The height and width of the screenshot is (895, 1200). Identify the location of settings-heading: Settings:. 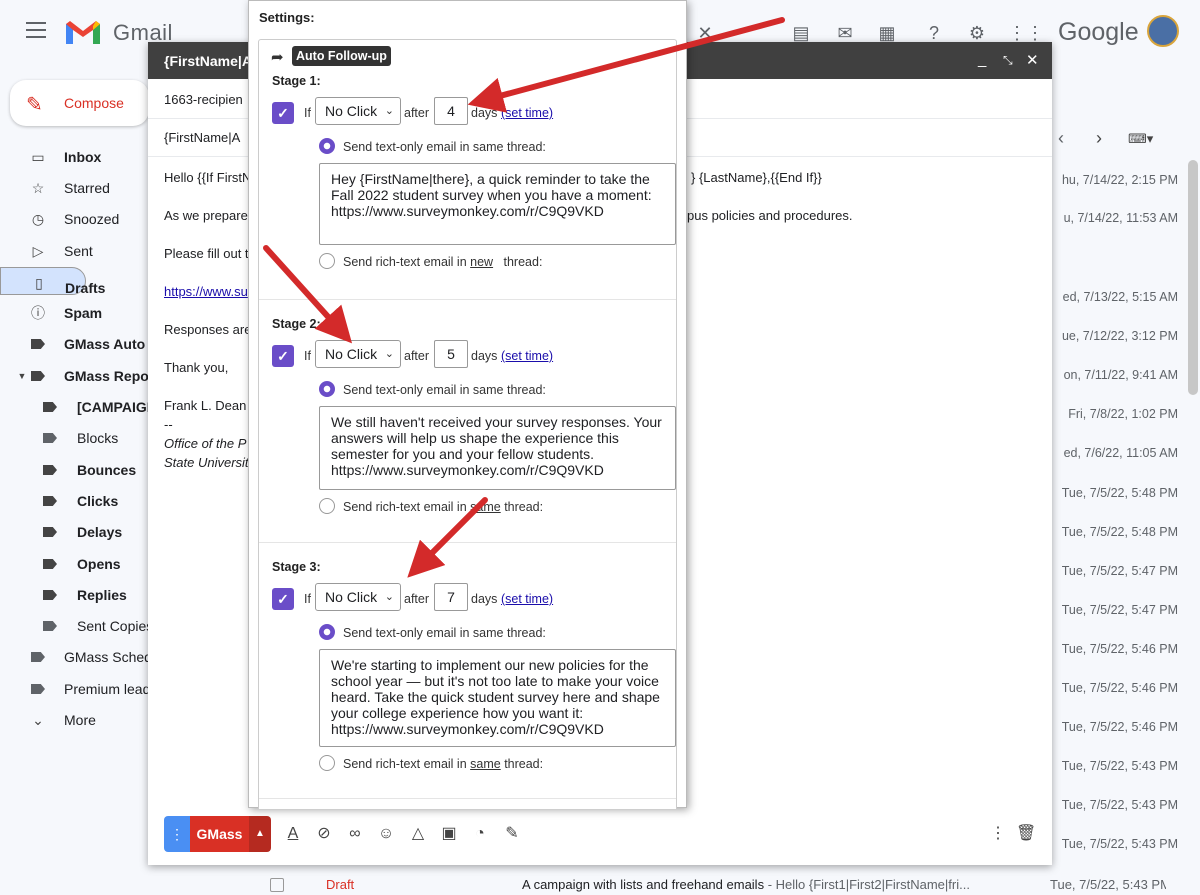
(287, 17).